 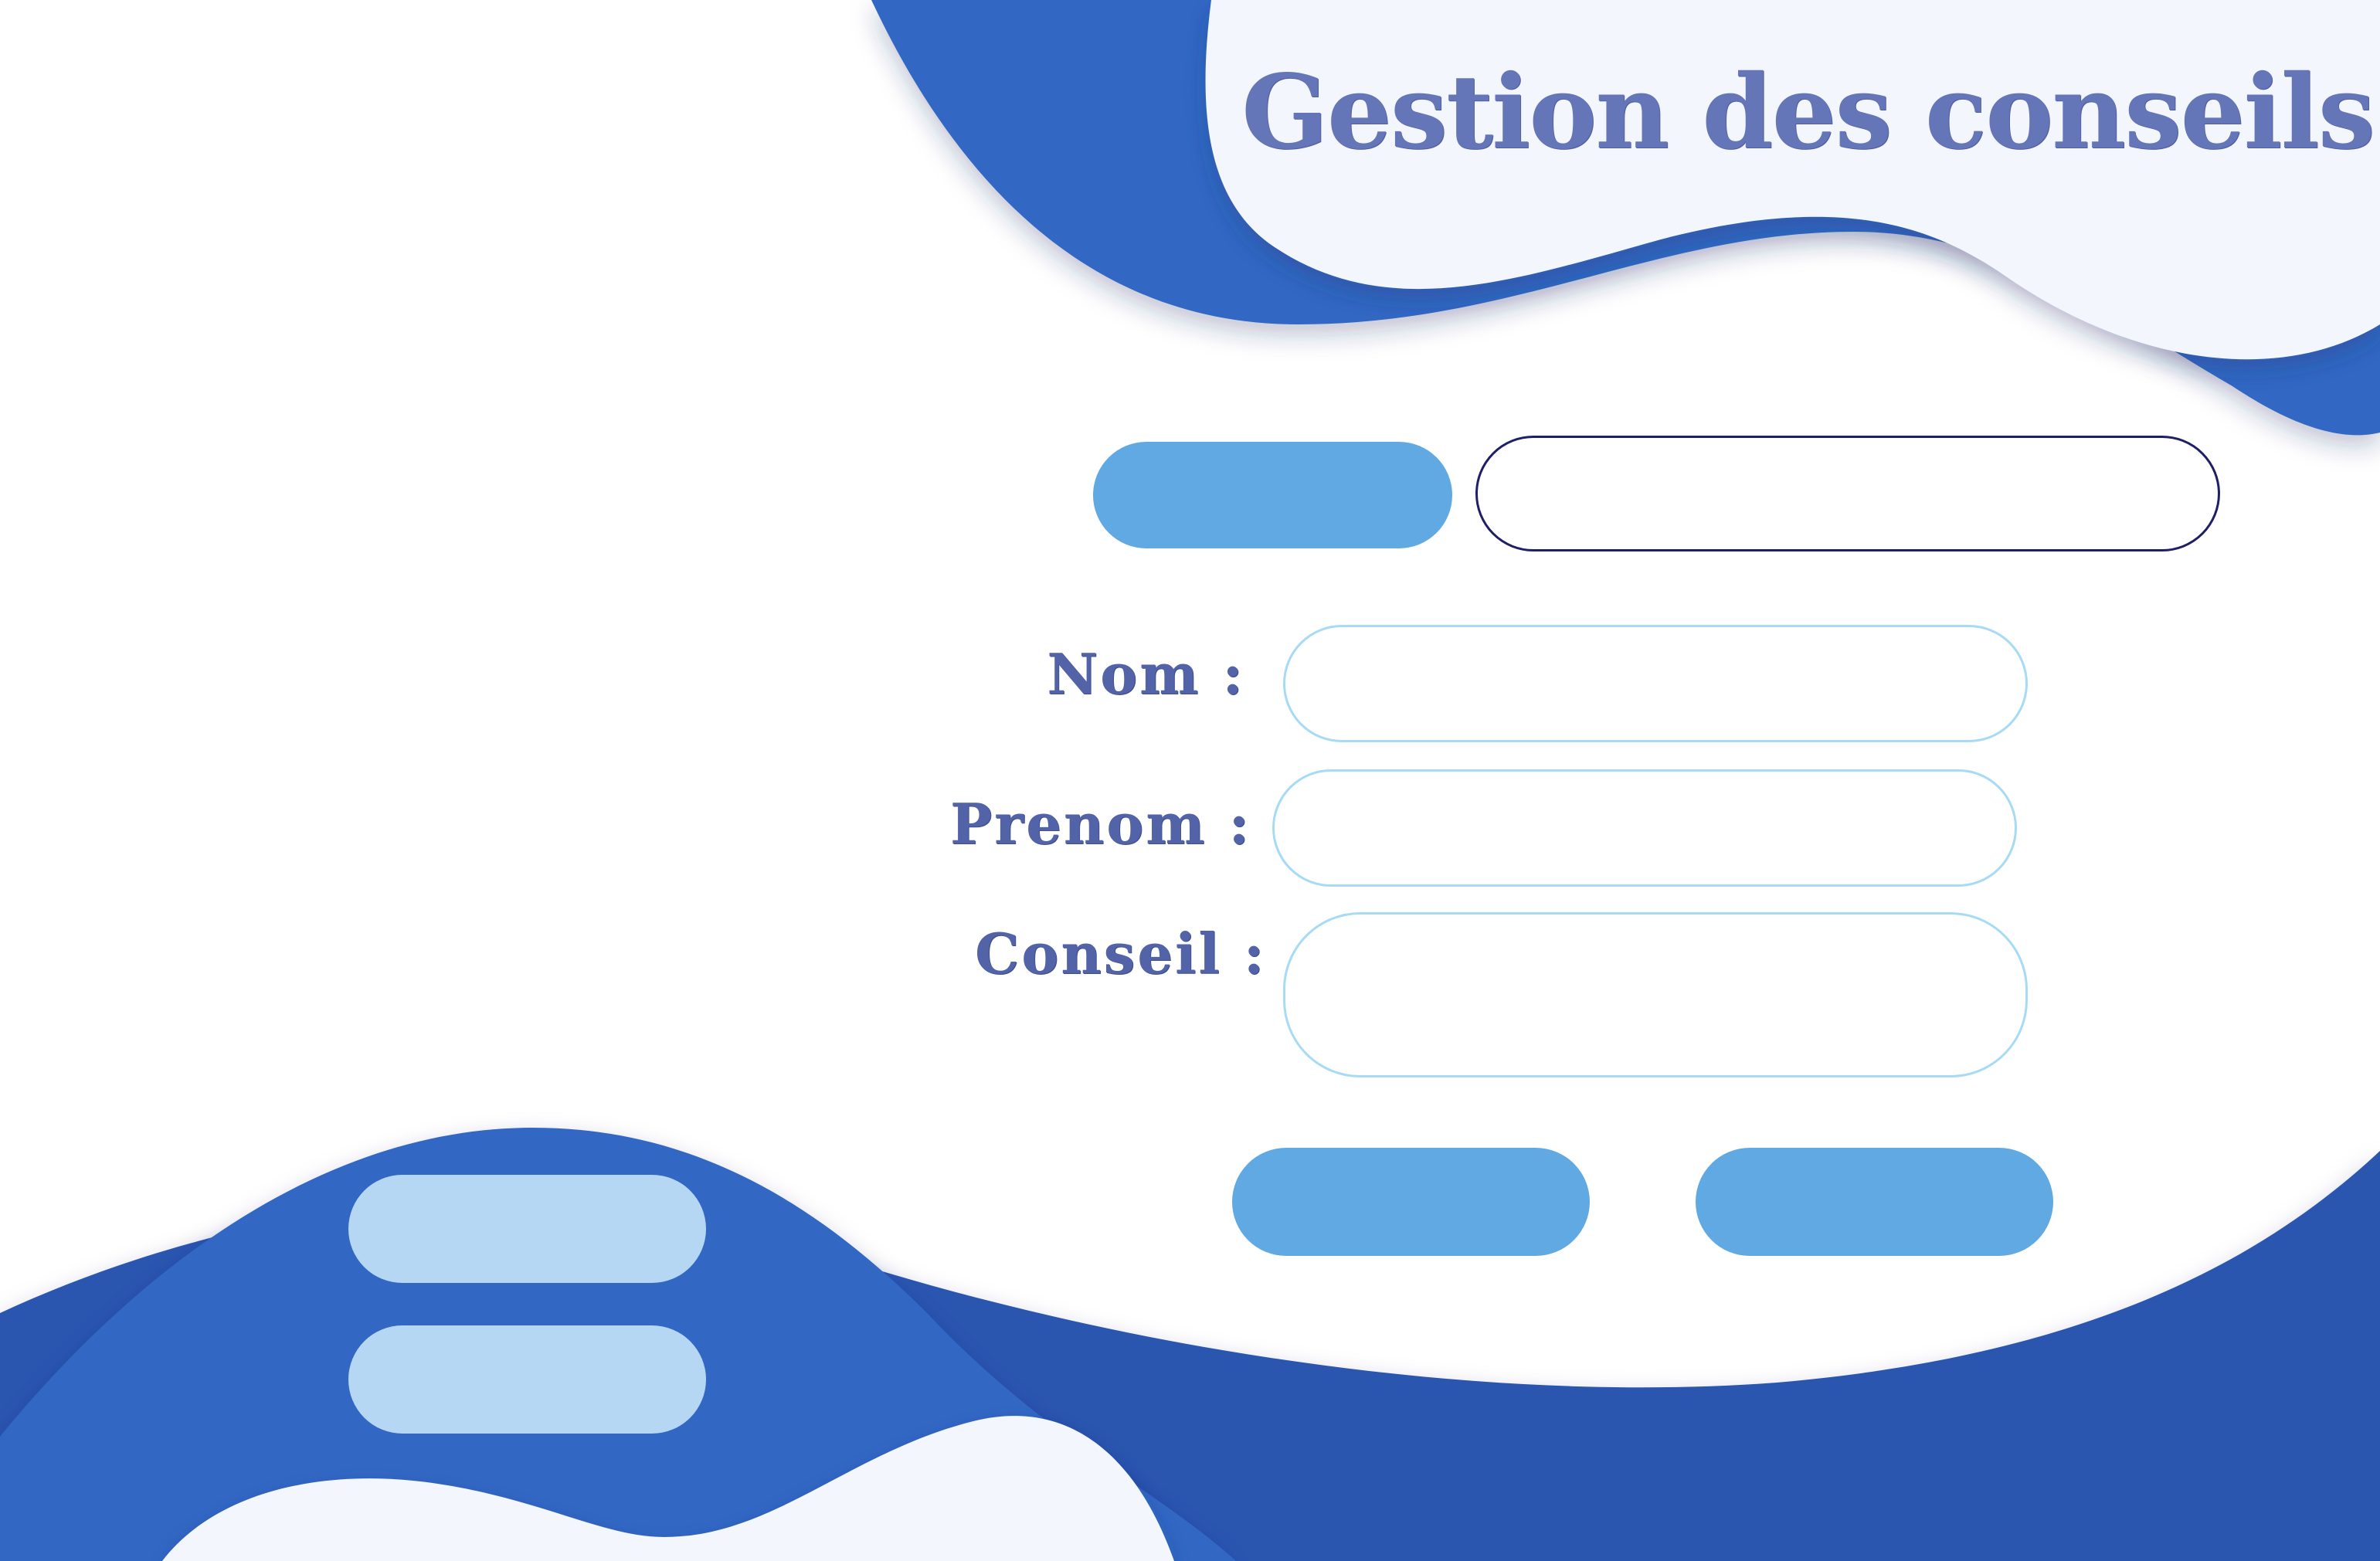 I want to click on conseil-field, so click(x=1655, y=994).